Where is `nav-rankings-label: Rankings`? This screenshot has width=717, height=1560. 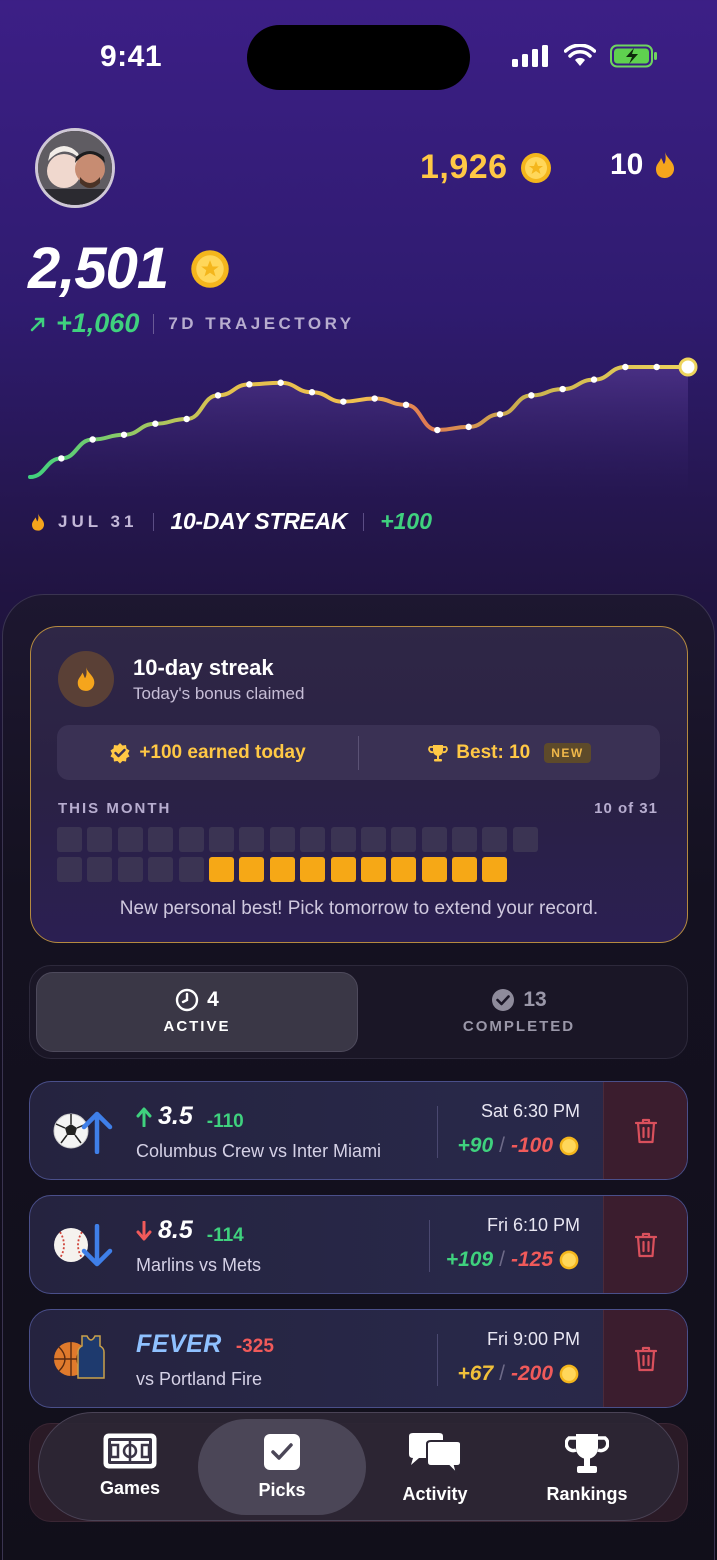
nav-rankings-label: Rankings is located at coordinates (587, 1494).